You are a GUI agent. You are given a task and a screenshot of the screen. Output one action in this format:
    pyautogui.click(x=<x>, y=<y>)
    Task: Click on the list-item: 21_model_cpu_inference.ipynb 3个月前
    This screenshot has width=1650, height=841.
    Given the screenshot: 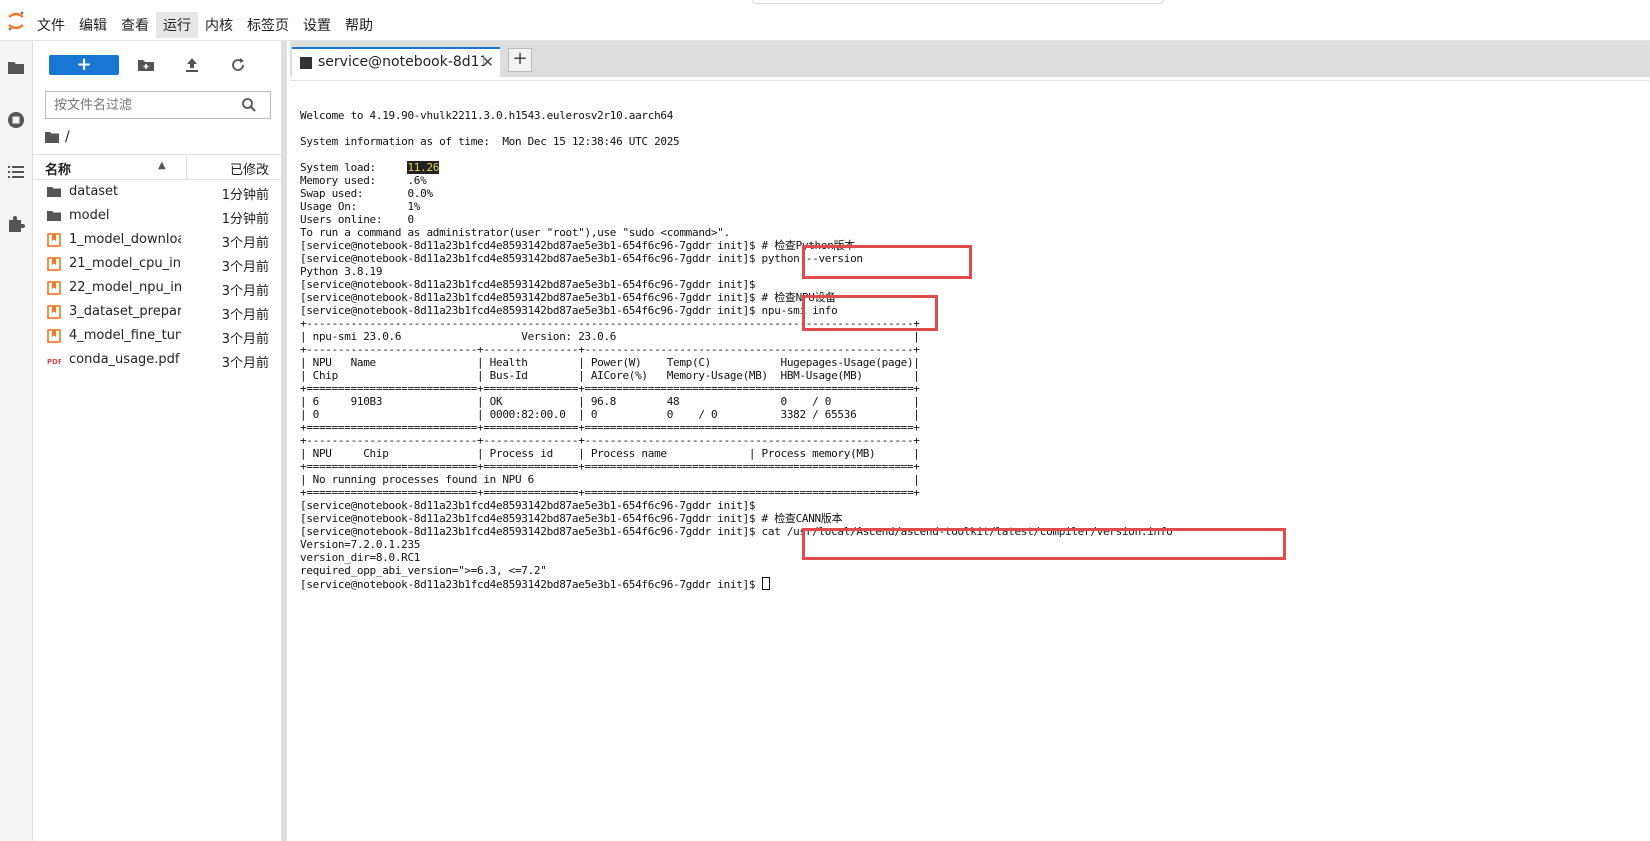 What is the action you would take?
    pyautogui.click(x=157, y=264)
    